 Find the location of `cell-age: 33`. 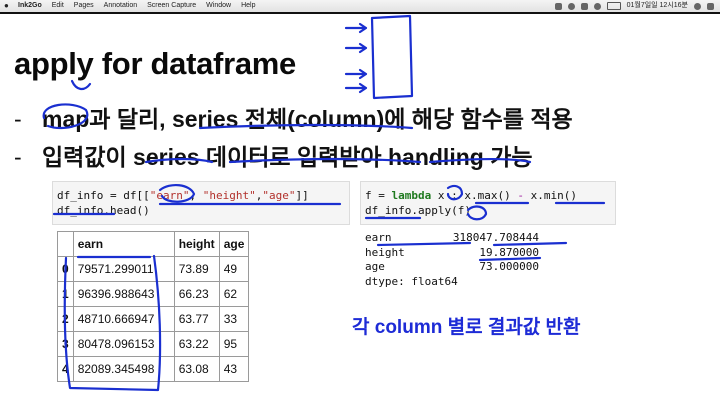

cell-age: 33 is located at coordinates (234, 319).